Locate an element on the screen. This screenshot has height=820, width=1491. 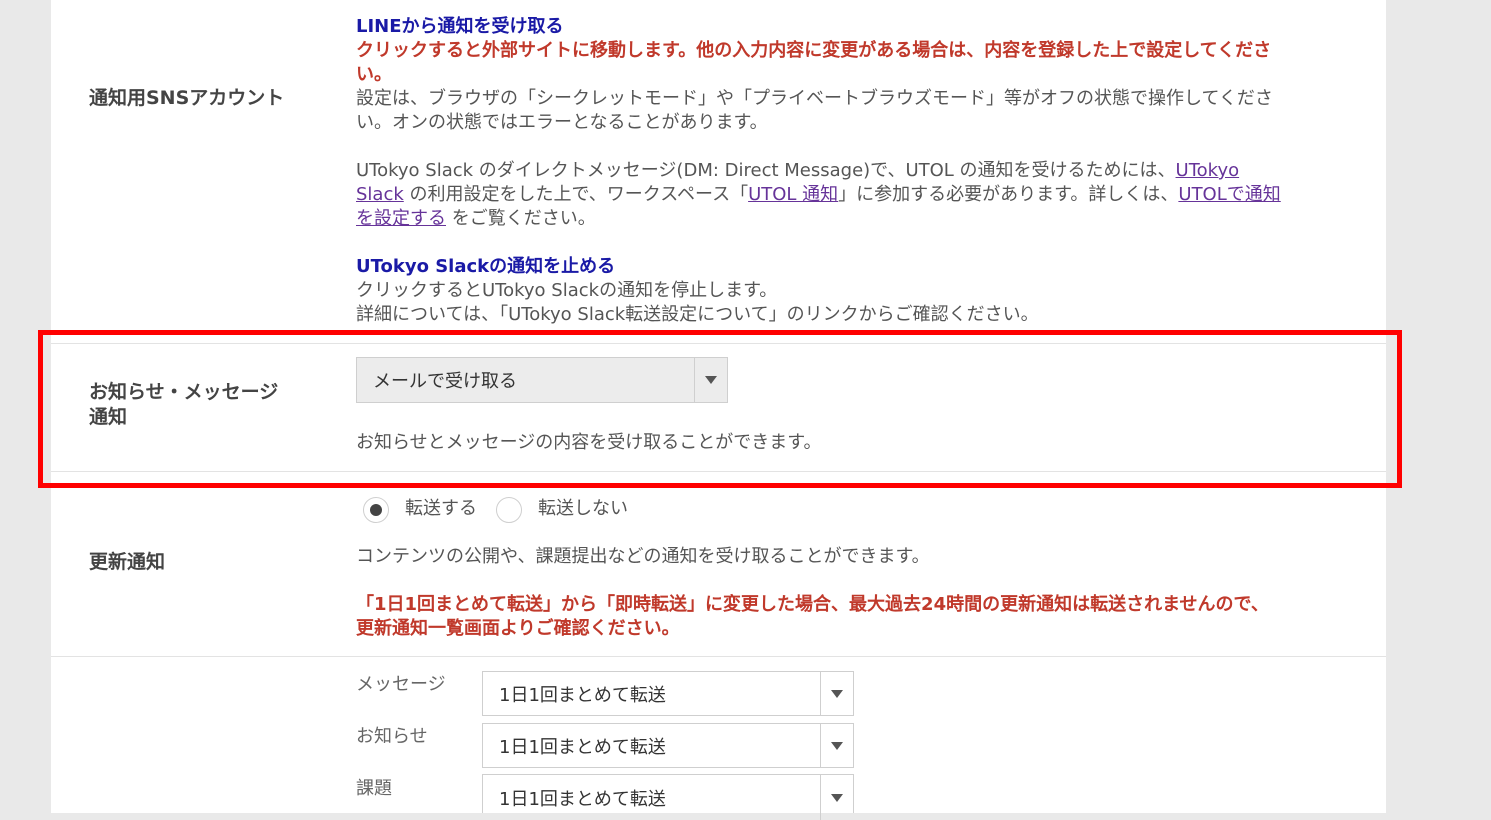
slack-dm-paragraph-line3: を設定する をご覧ください。 is located at coordinates (476, 219).